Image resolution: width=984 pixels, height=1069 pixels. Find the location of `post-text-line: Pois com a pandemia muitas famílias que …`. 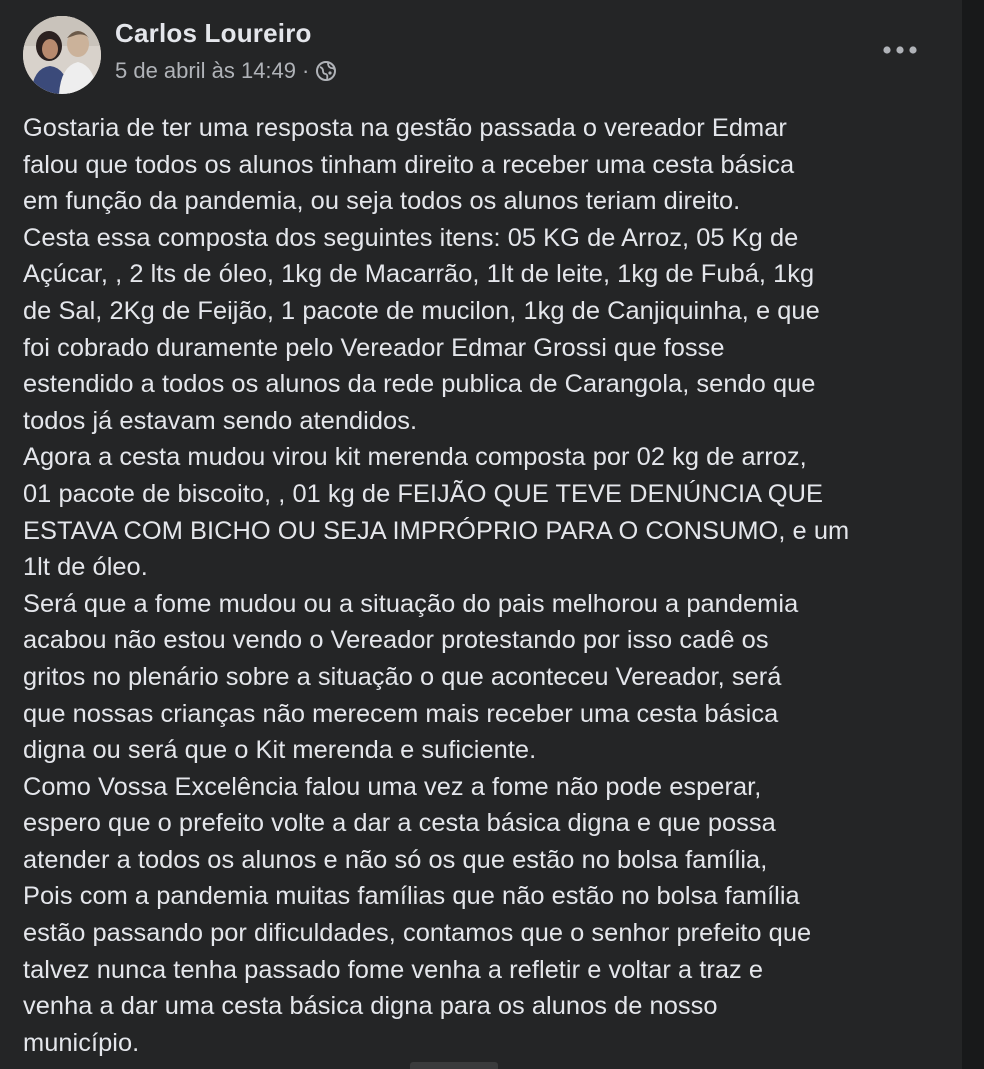

post-text-line: Pois com a pandemia muitas famílias que … is located at coordinates (411, 896).